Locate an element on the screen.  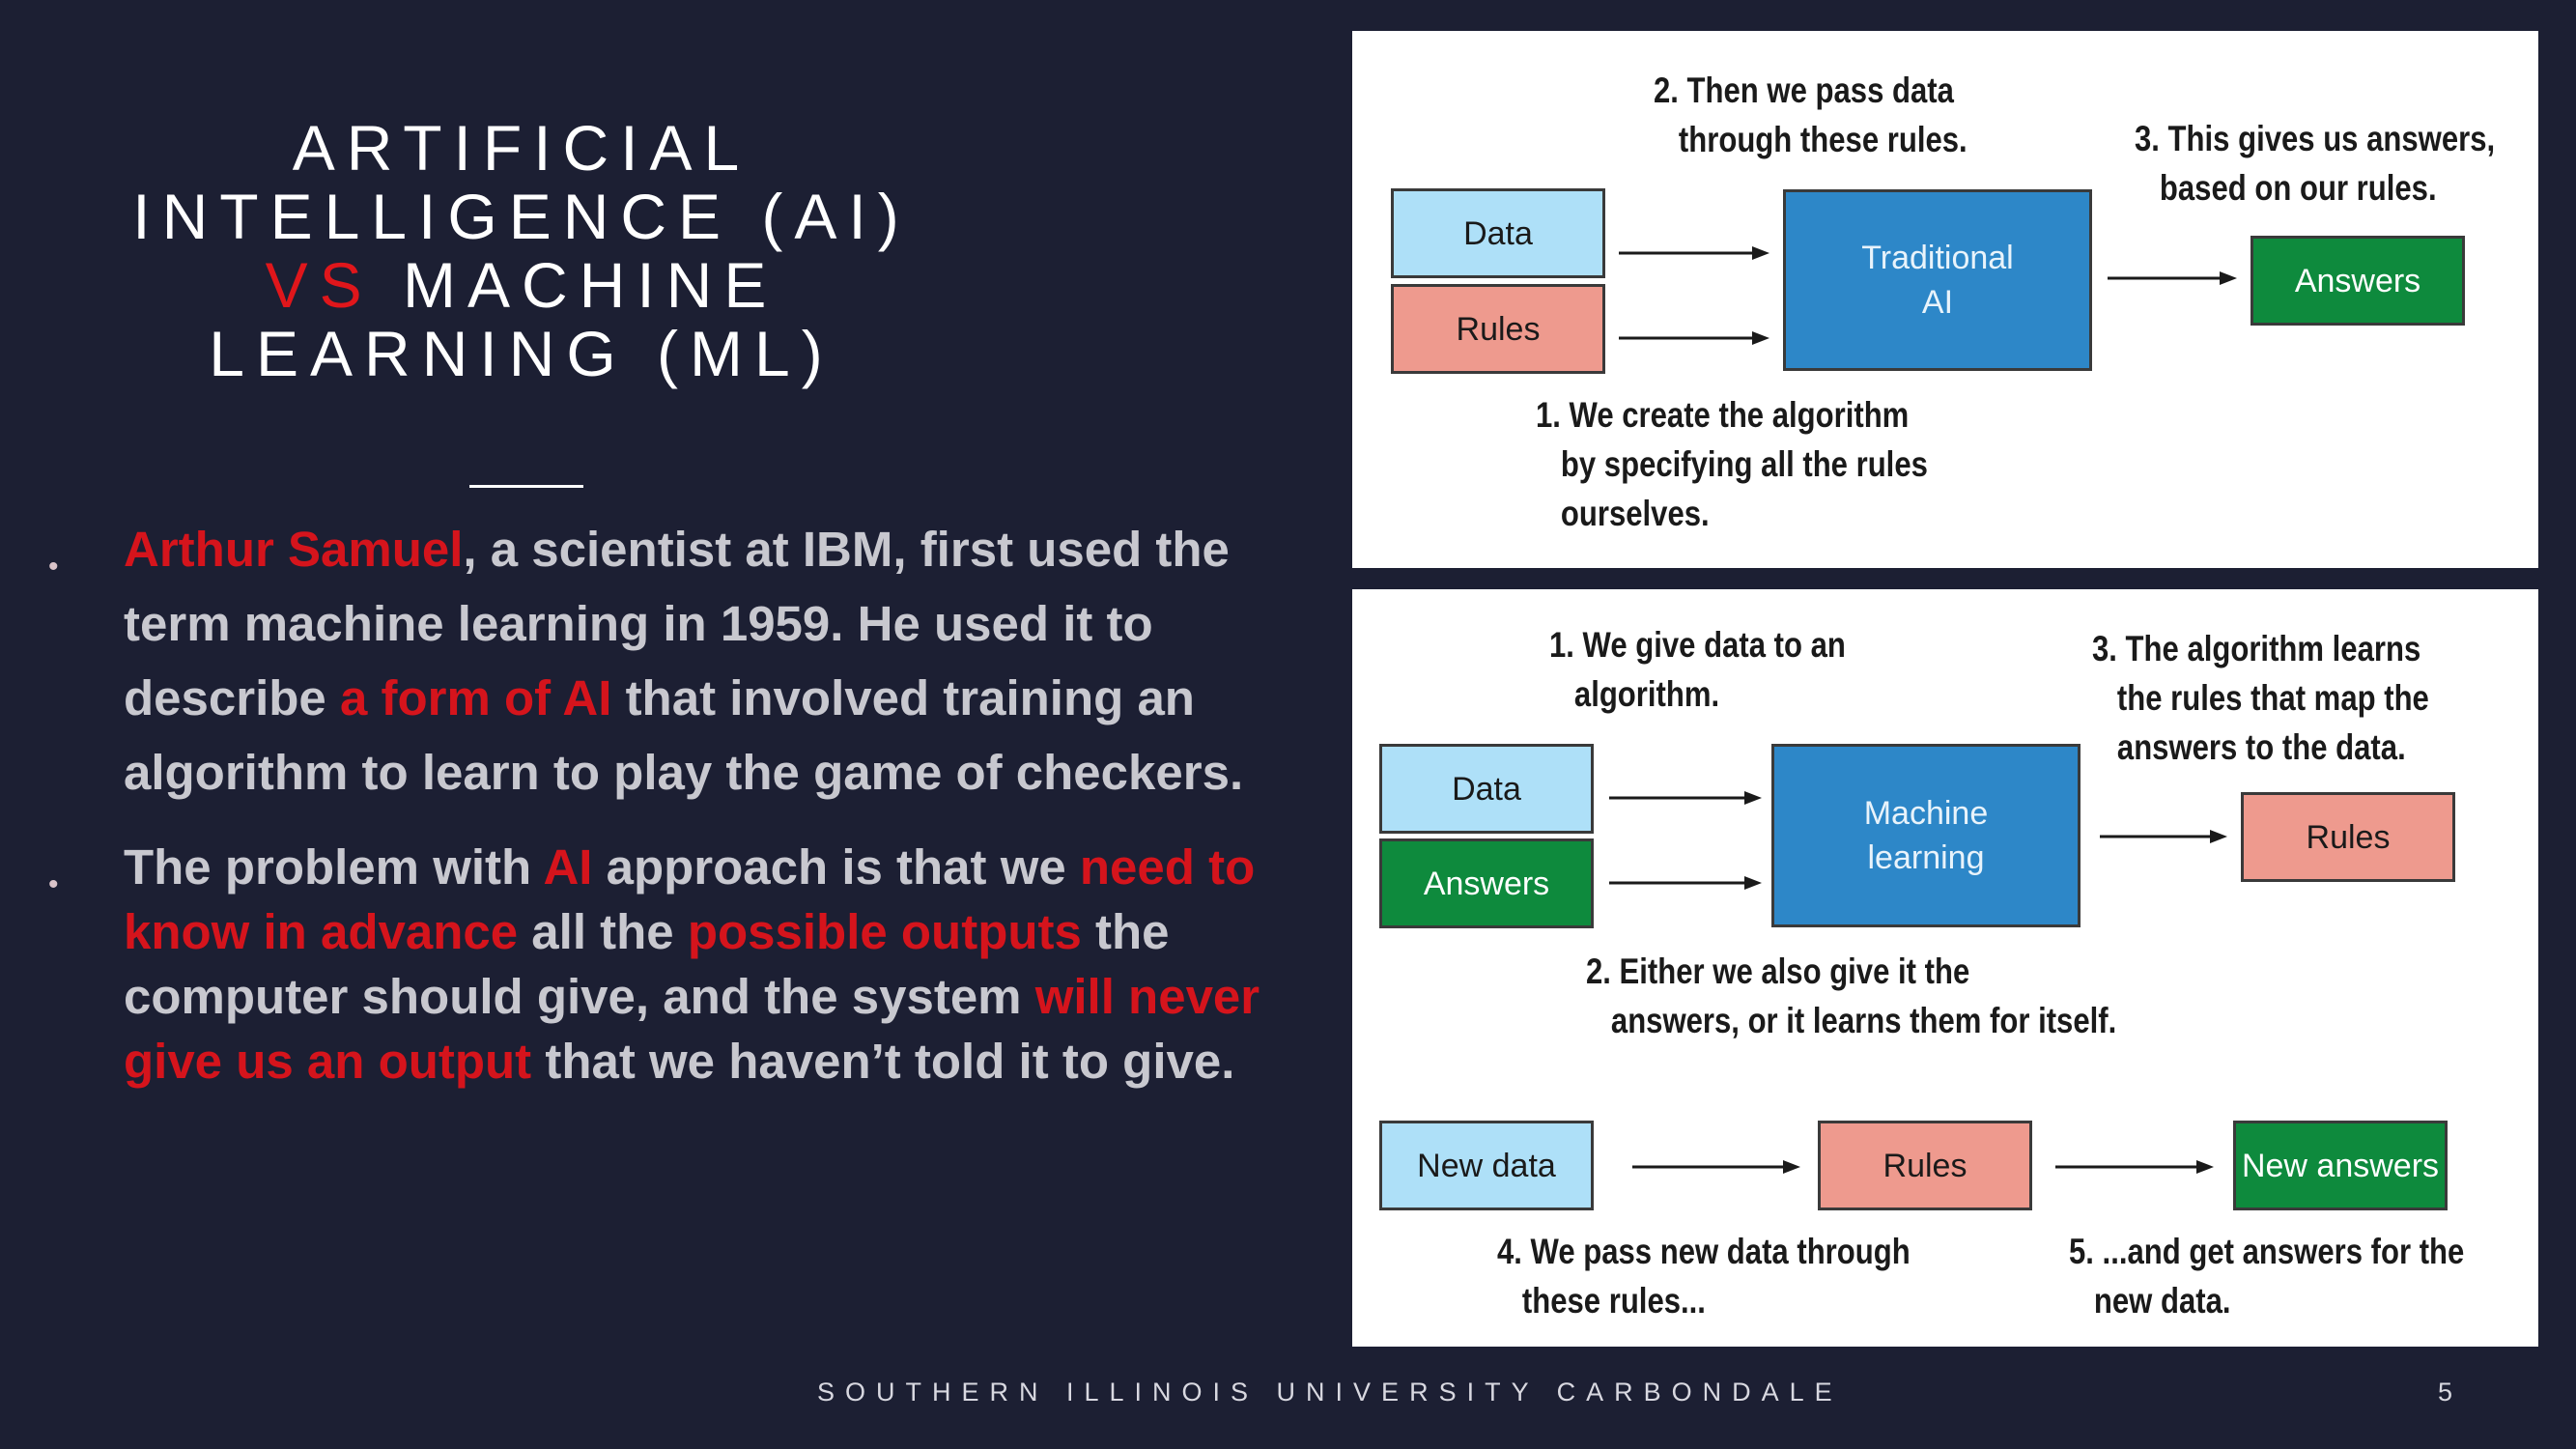
answers-box-label: Answers is located at coordinates (2357, 280).